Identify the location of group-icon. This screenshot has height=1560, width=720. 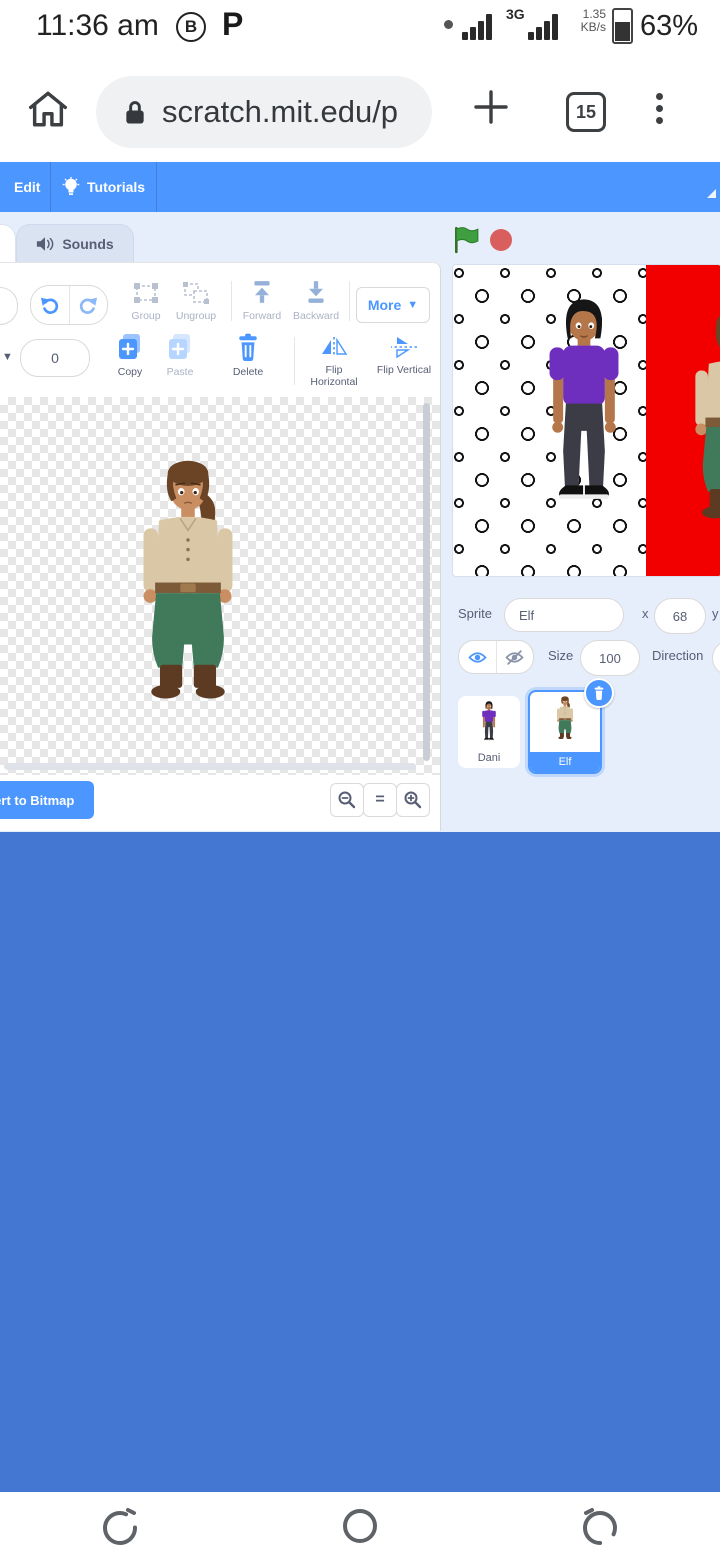
(146, 293).